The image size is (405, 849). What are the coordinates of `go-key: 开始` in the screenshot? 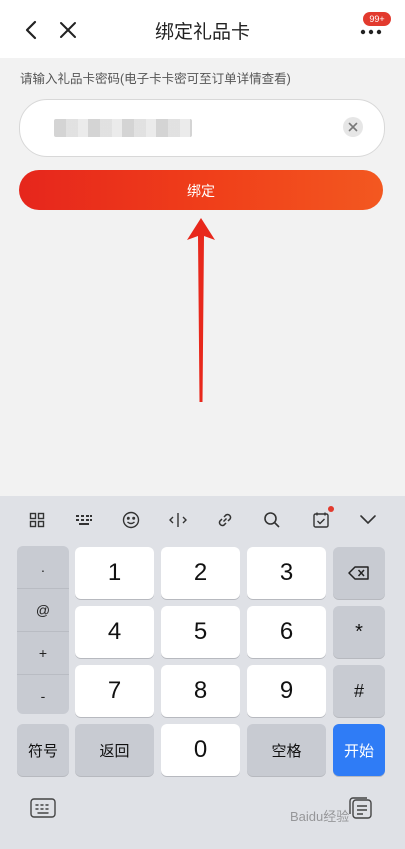 It's located at (359, 750).